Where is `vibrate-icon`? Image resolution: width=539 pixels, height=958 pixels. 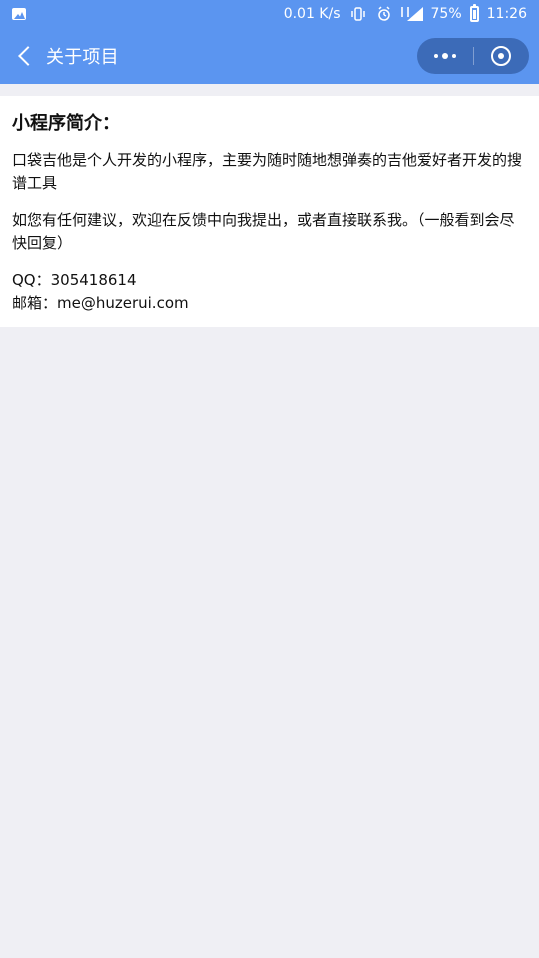
vibrate-icon is located at coordinates (358, 14).